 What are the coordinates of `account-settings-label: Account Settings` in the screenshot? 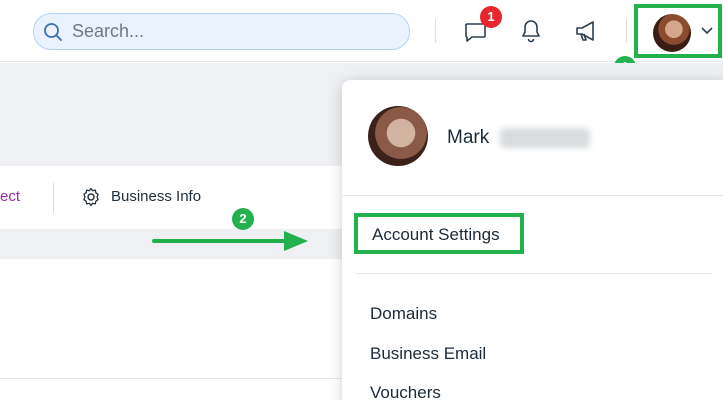 It's located at (436, 234).